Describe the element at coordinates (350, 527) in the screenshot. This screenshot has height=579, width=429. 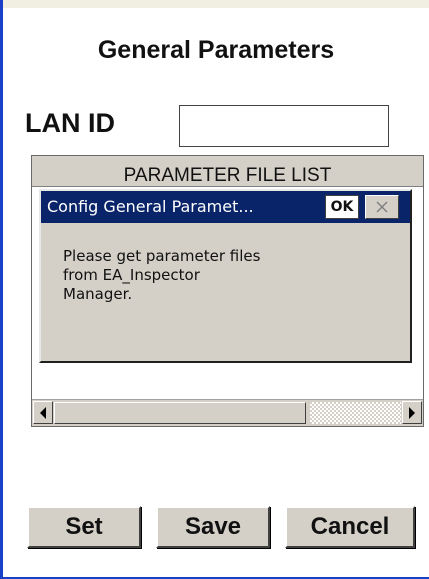
I see `cancel-button: Cancel` at that location.